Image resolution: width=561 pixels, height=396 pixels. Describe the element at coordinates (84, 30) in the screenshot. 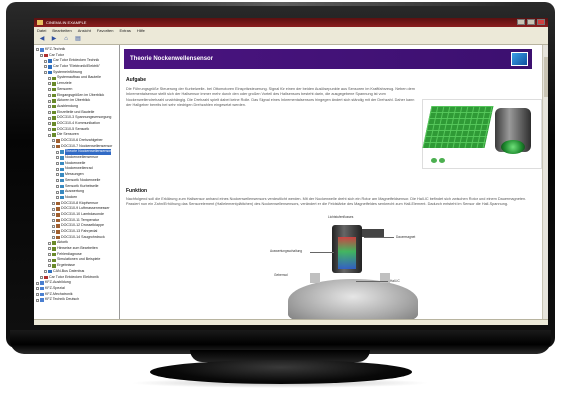

I see `menu-ansicht: Ansicht` at that location.